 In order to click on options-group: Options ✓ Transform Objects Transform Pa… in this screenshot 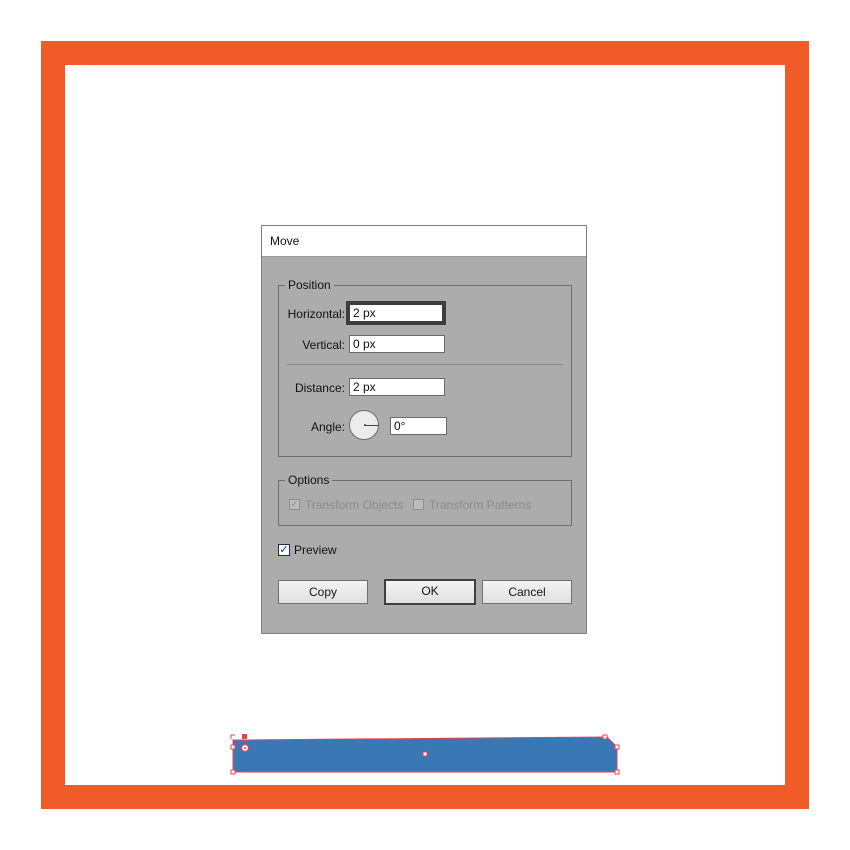, I will do `click(425, 499)`.